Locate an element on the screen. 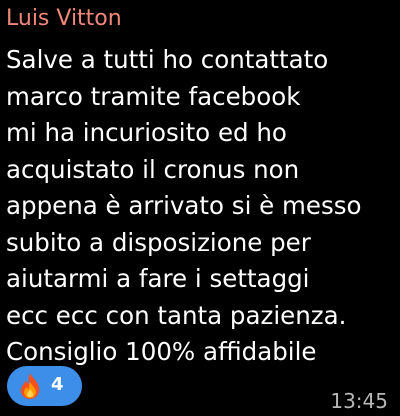  message-line: subito a disposizione per is located at coordinates (158, 242).